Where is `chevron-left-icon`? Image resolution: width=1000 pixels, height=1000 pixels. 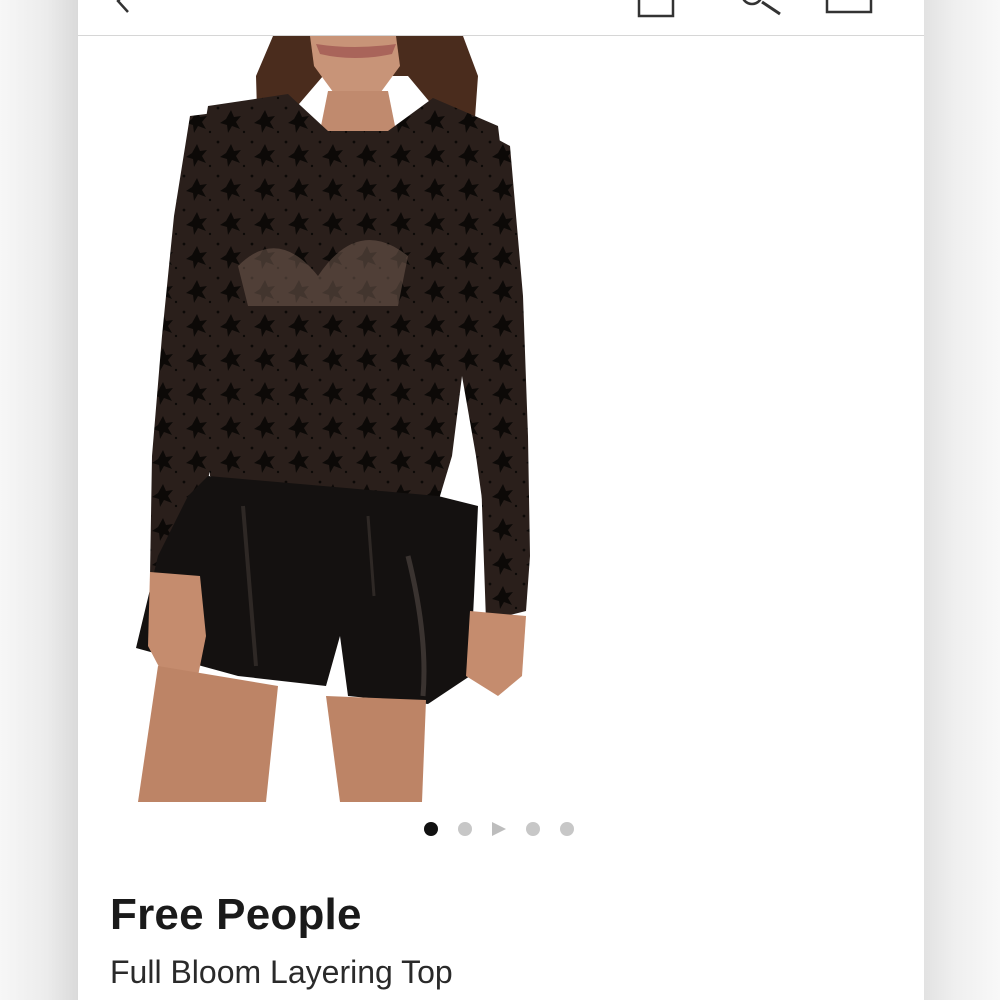 chevron-left-icon is located at coordinates (121, 10).